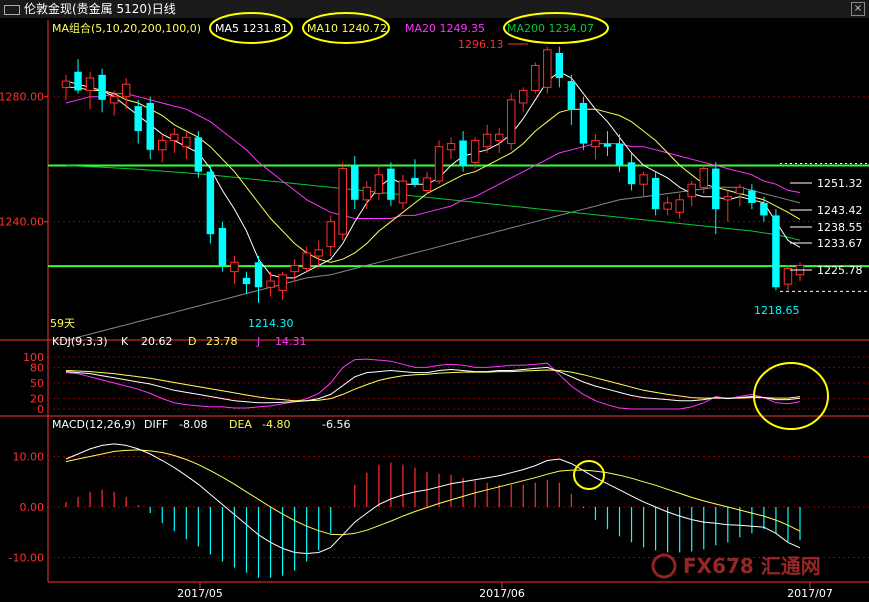  What do you see at coordinates (433, 492) in the screenshot?
I see `macd-dea-line` at bounding box center [433, 492].